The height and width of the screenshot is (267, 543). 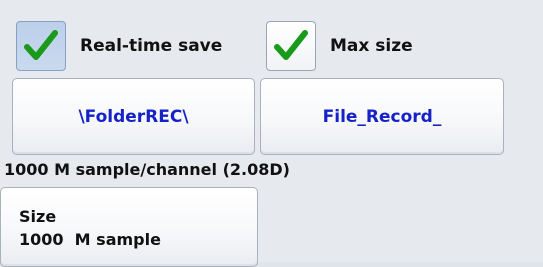 I want to click on size-button-text: Size 1000 M sample, so click(x=90, y=228).